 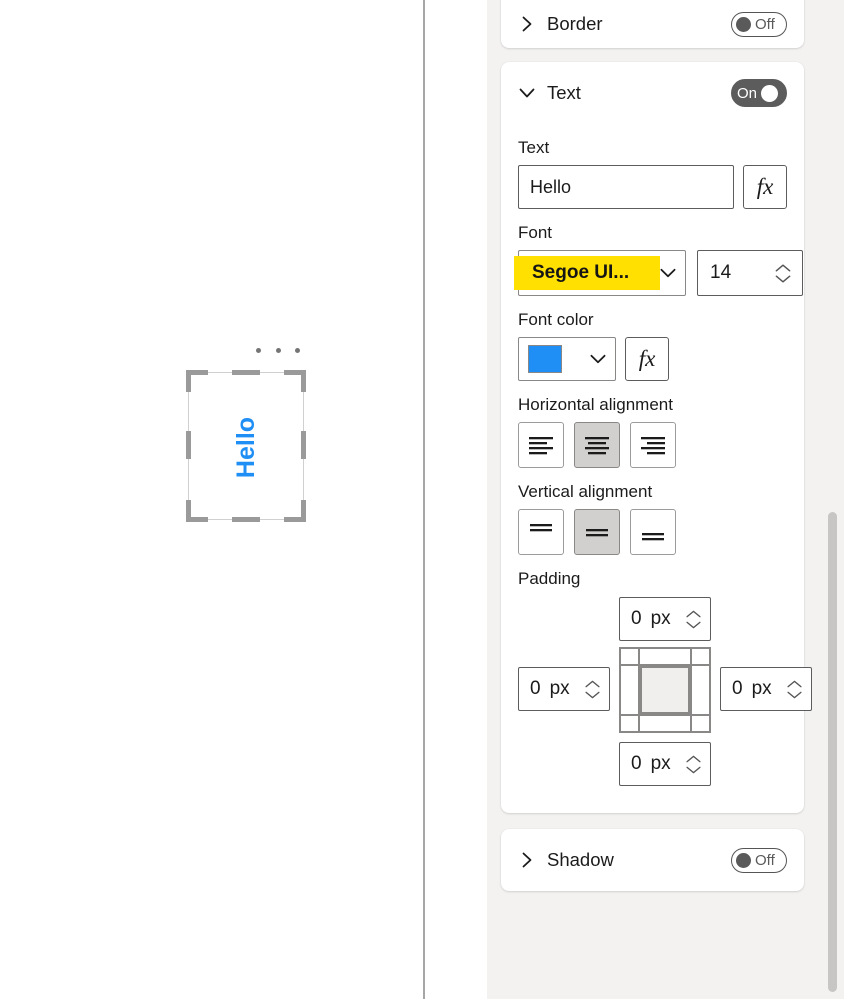 I want to click on padding-left-stepper: 0 px, so click(x=564, y=689).